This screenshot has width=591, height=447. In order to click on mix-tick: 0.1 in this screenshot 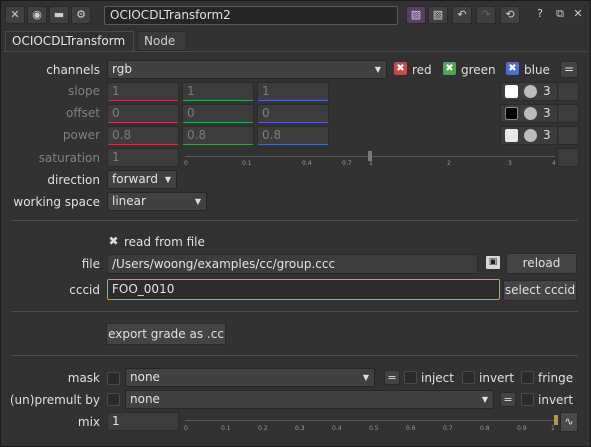, I will do `click(226, 428)`.